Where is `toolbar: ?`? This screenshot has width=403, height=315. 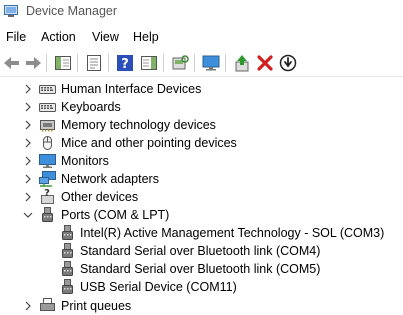
toolbar: ? is located at coordinates (201, 63).